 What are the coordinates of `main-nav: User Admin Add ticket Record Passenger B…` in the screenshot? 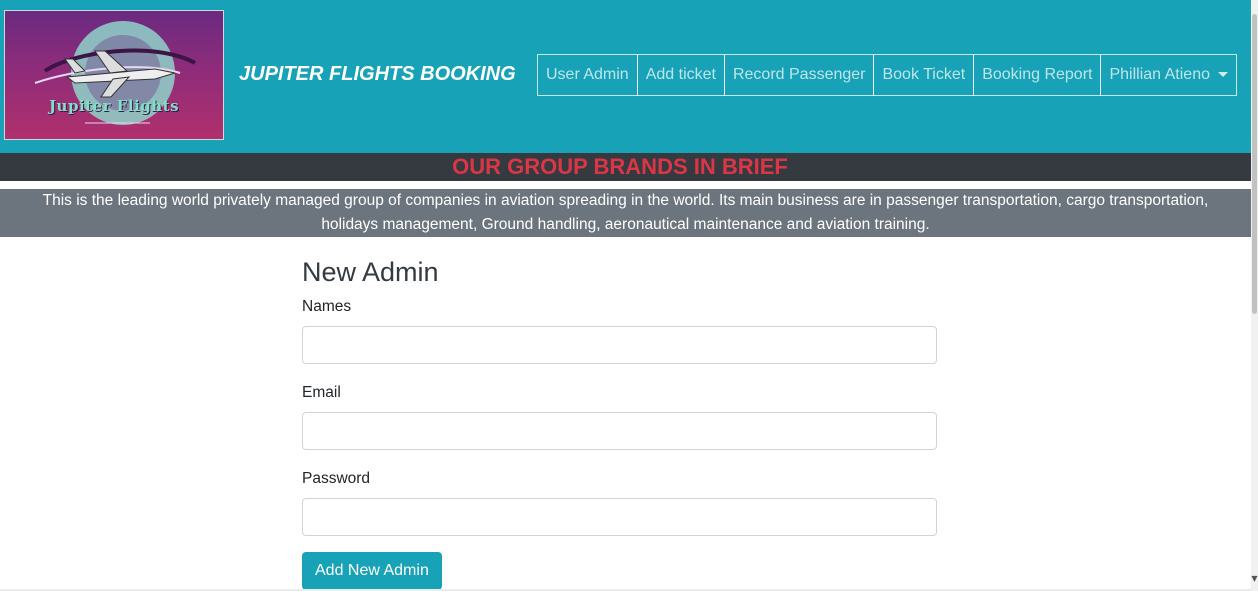 It's located at (887, 75).